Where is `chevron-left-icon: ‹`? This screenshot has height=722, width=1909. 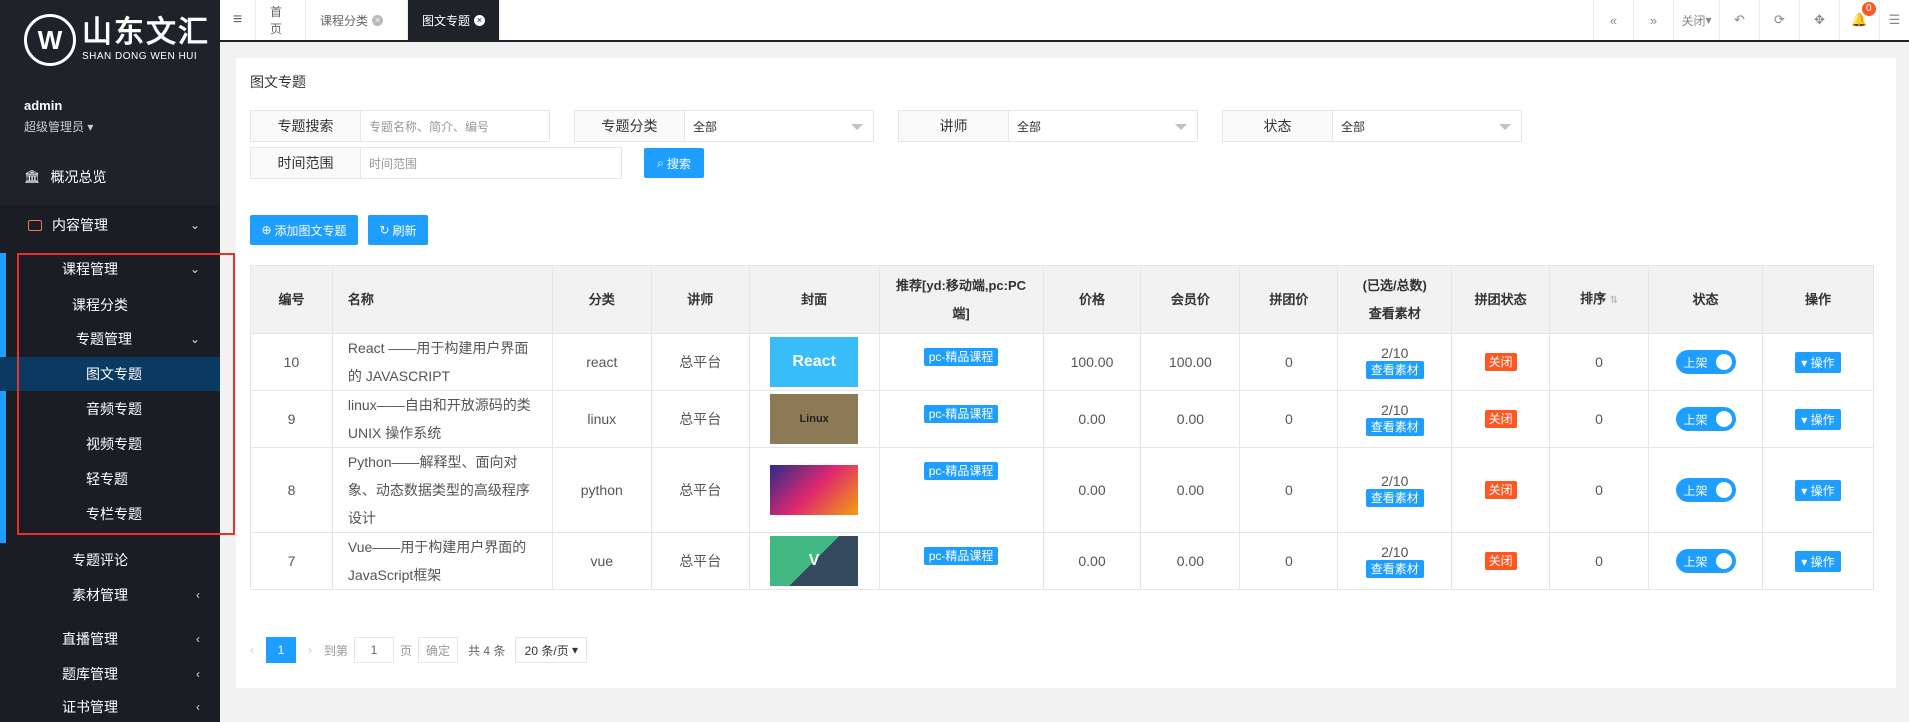 chevron-left-icon: ‹ is located at coordinates (198, 639).